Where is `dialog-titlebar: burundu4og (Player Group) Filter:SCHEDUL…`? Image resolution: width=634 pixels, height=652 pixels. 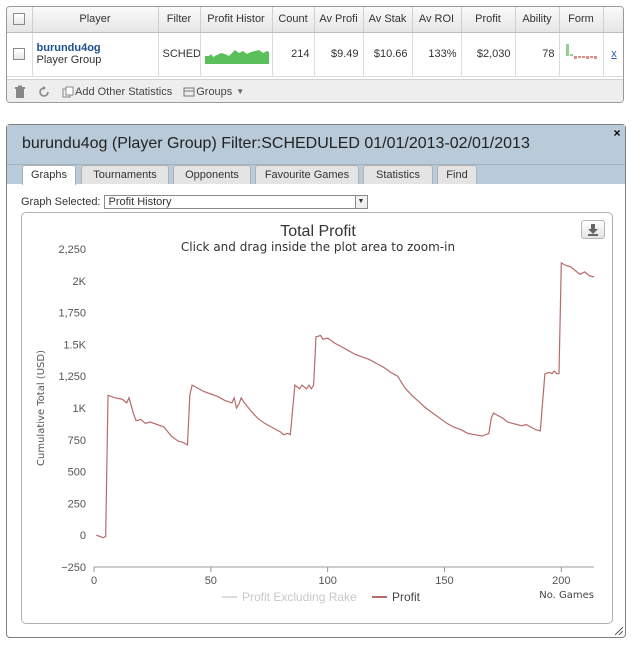
dialog-titlebar: burundu4og (Player Group) Filter:SCHEDUL… is located at coordinates (316, 145).